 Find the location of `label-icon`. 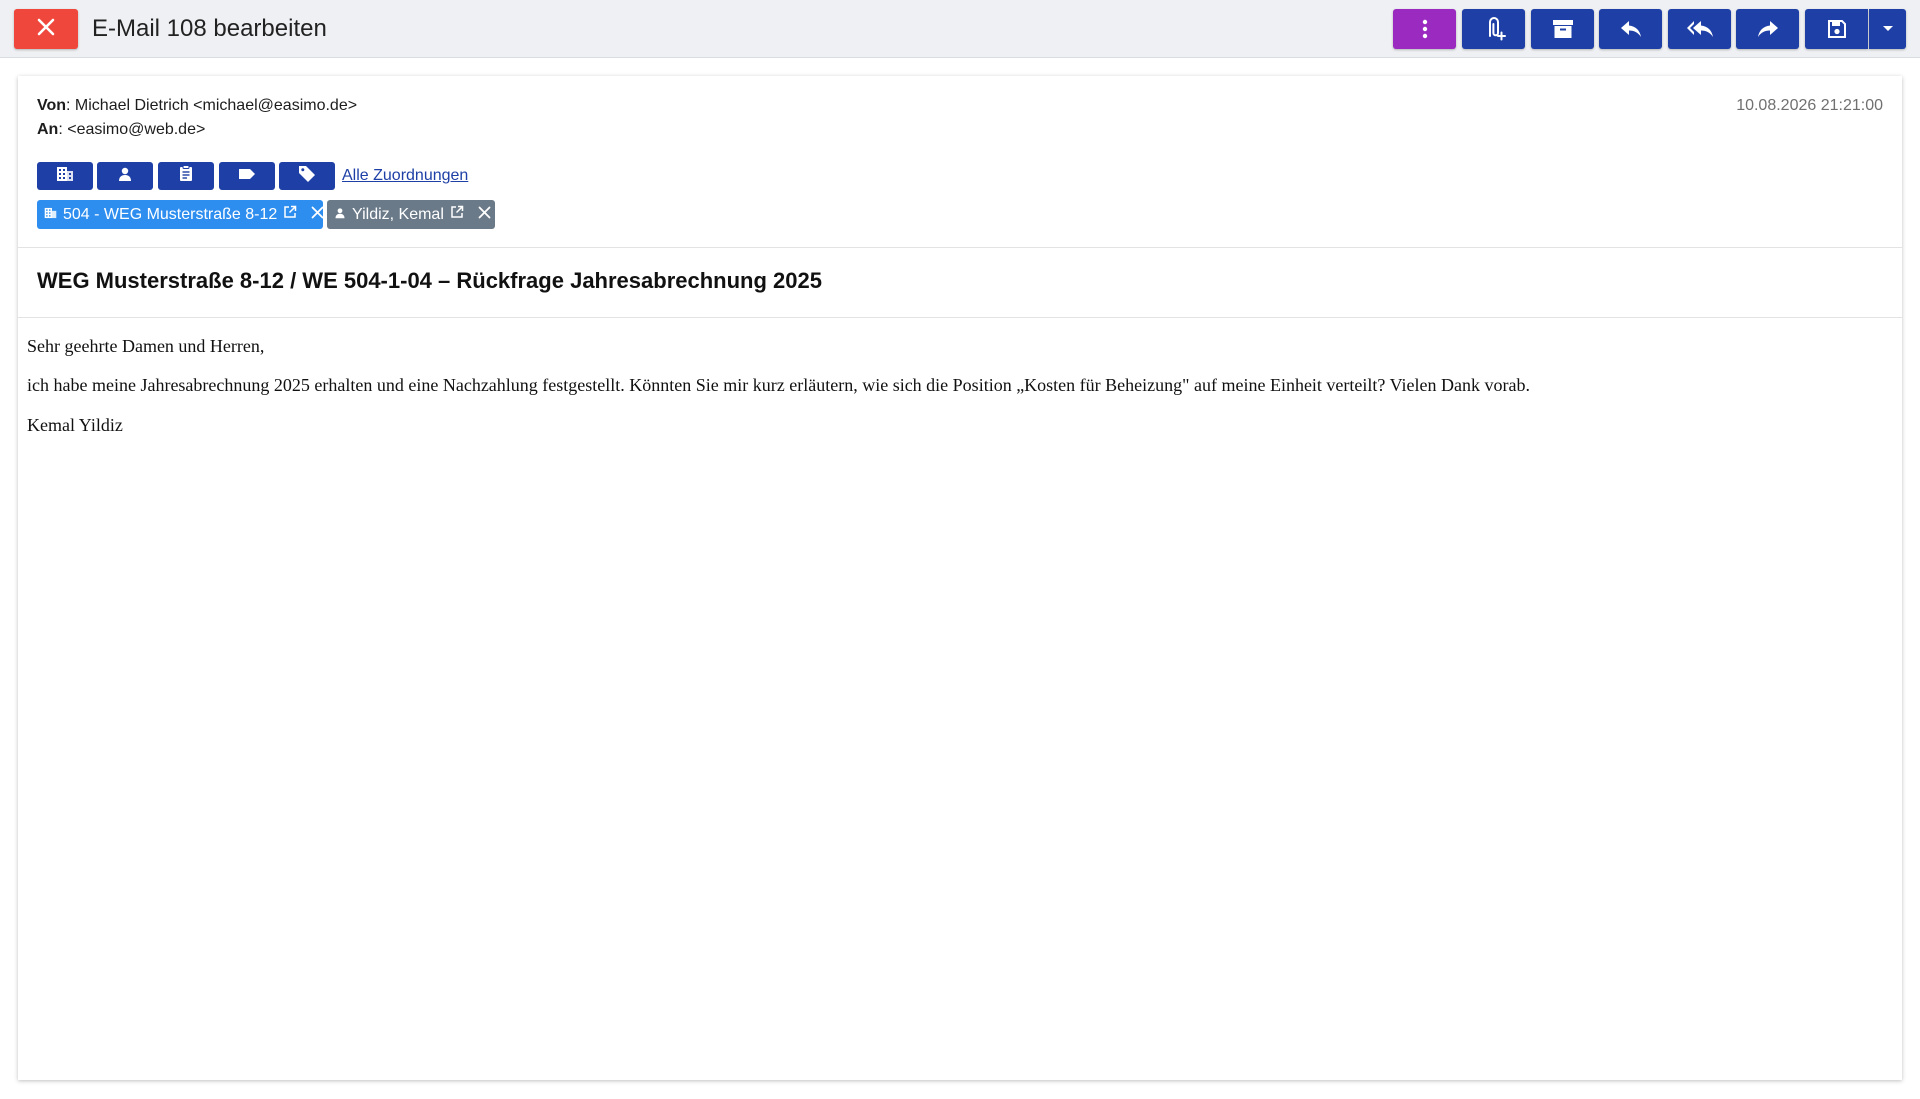

label-icon is located at coordinates (247, 176).